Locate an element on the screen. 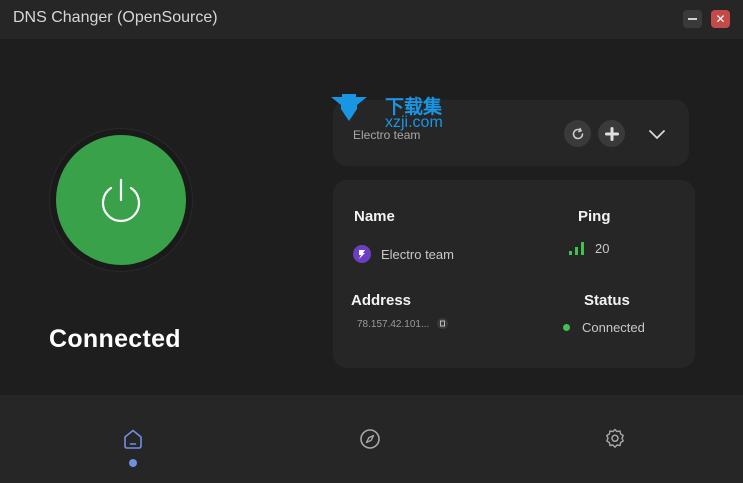 This screenshot has width=743, height=483. home-icon is located at coordinates (133, 439).